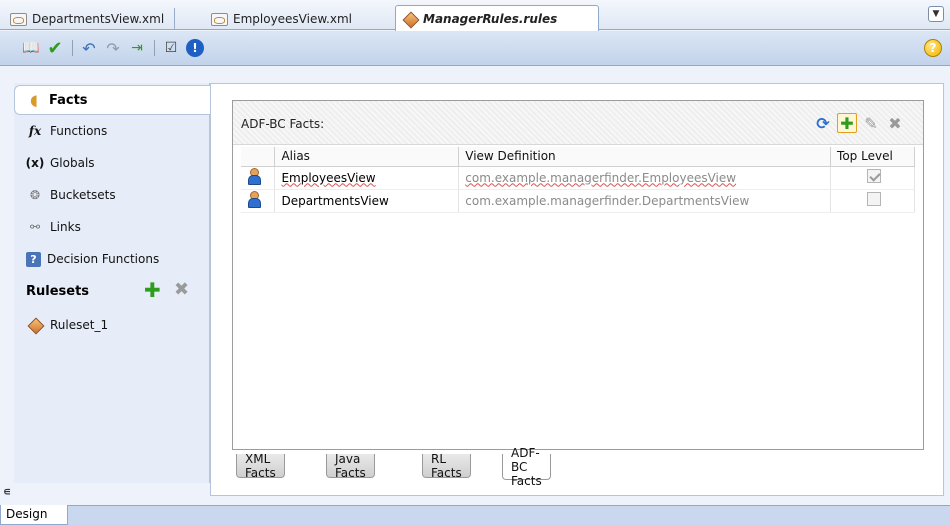  I want to click on alias-cell: DepartmentsView, so click(367, 201).